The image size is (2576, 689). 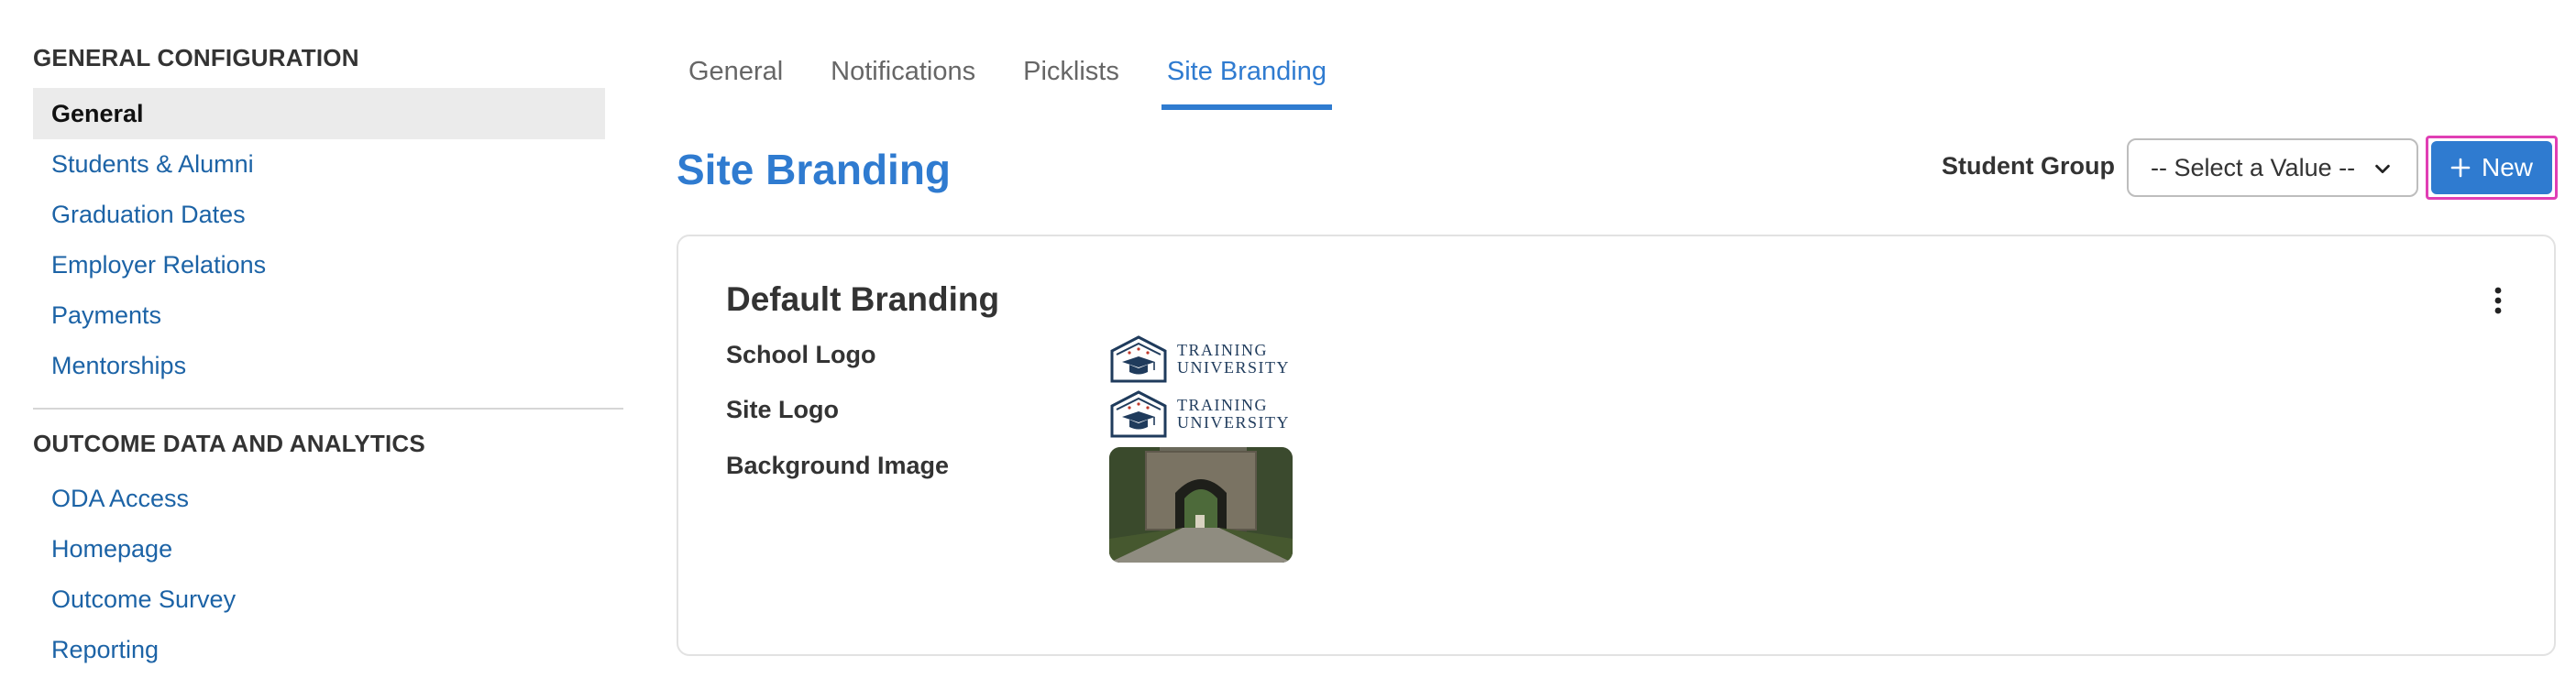 What do you see at coordinates (112, 548) in the screenshot?
I see `sidebar-item-label: Homepage` at bounding box center [112, 548].